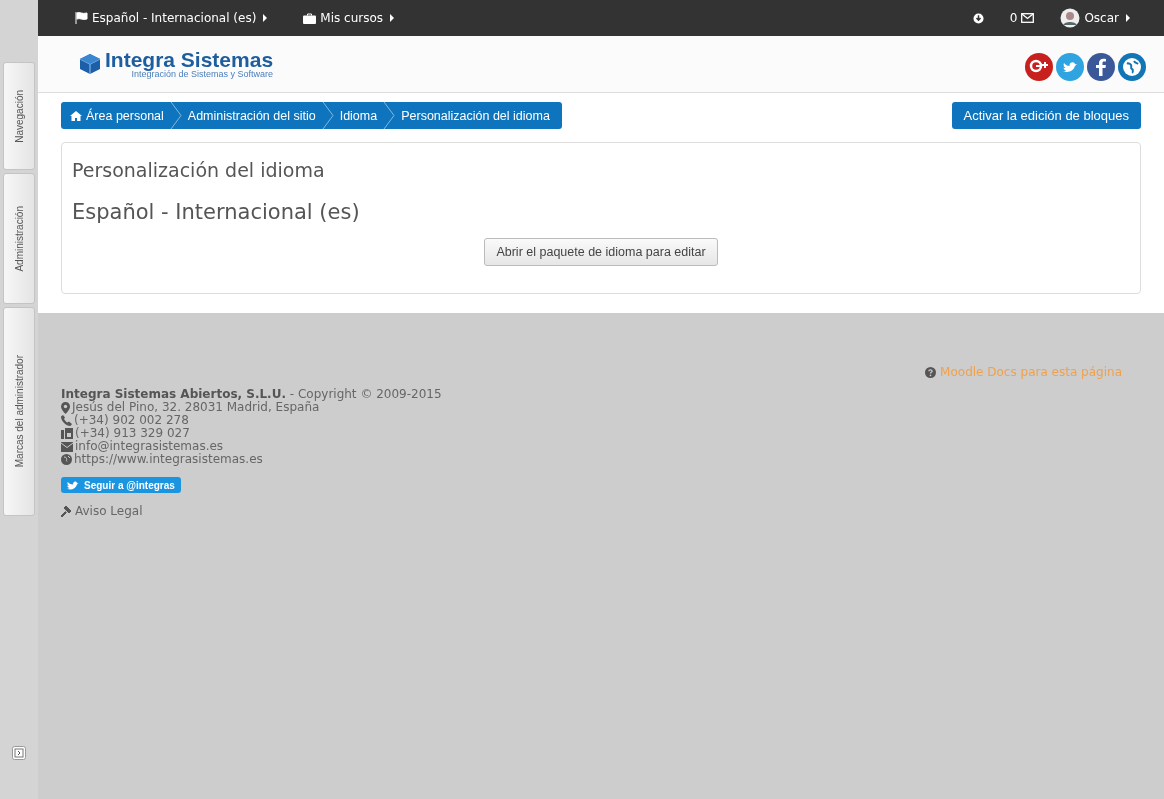  I want to click on bird-icon, so click(73, 485).